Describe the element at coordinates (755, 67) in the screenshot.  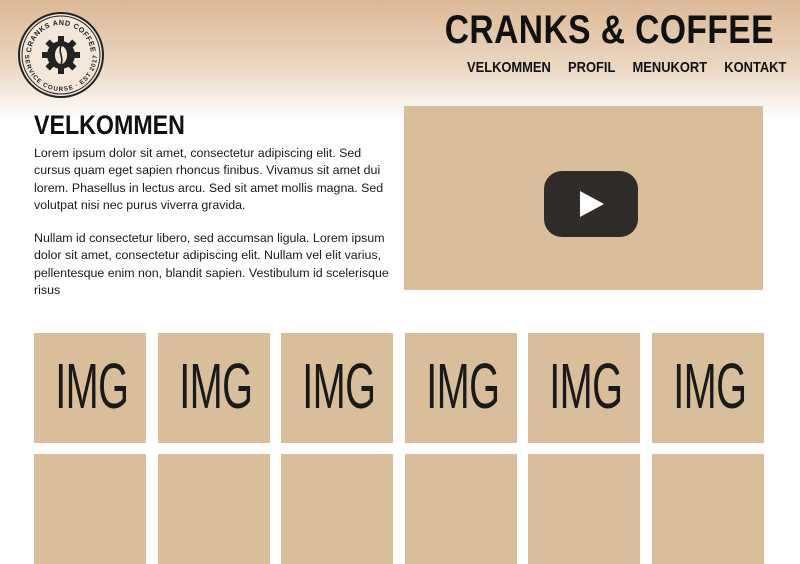
I see `nav-item-kontakt: KONTAKT` at that location.